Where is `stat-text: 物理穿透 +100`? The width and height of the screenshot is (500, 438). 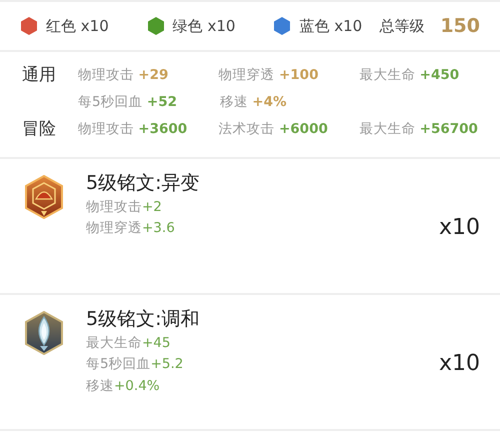
stat-text: 物理穿透 +100 is located at coordinates (268, 75).